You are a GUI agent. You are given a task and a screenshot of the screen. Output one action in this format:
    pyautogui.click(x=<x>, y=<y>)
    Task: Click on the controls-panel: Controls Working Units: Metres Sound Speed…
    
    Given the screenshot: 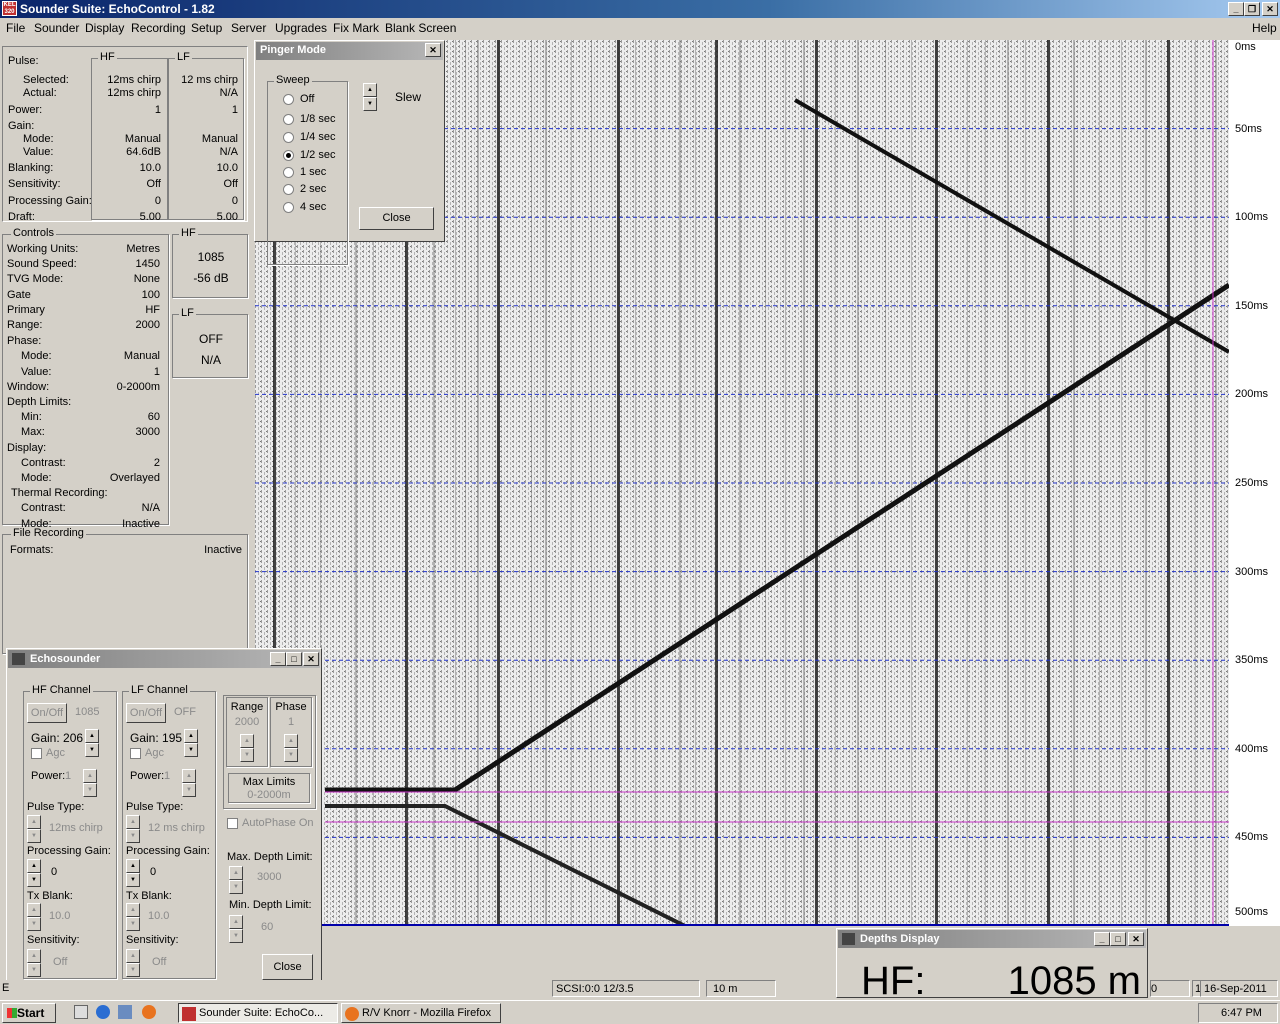 What is the action you would take?
    pyautogui.click(x=85, y=378)
    